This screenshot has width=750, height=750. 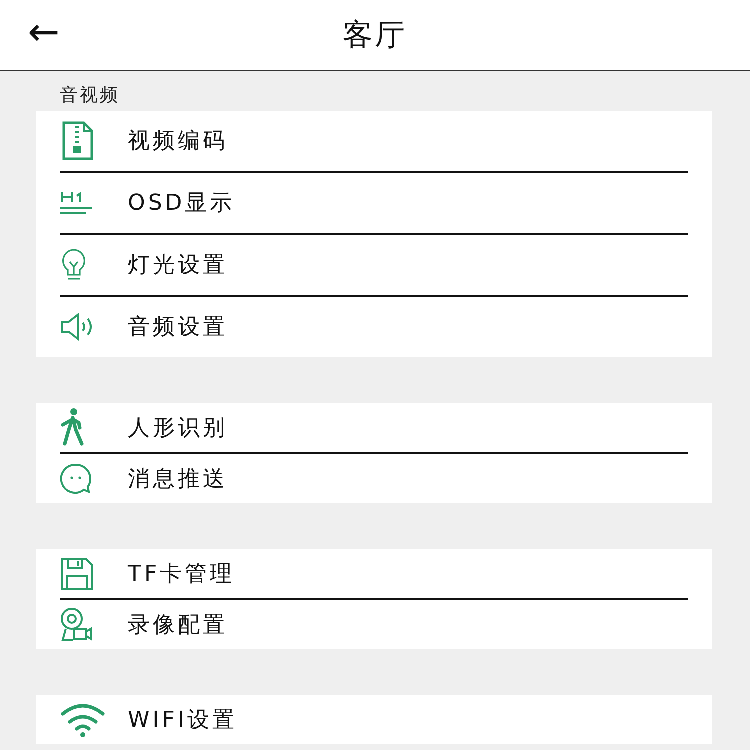 I want to click on settings-item: TF卡管理, so click(x=374, y=573).